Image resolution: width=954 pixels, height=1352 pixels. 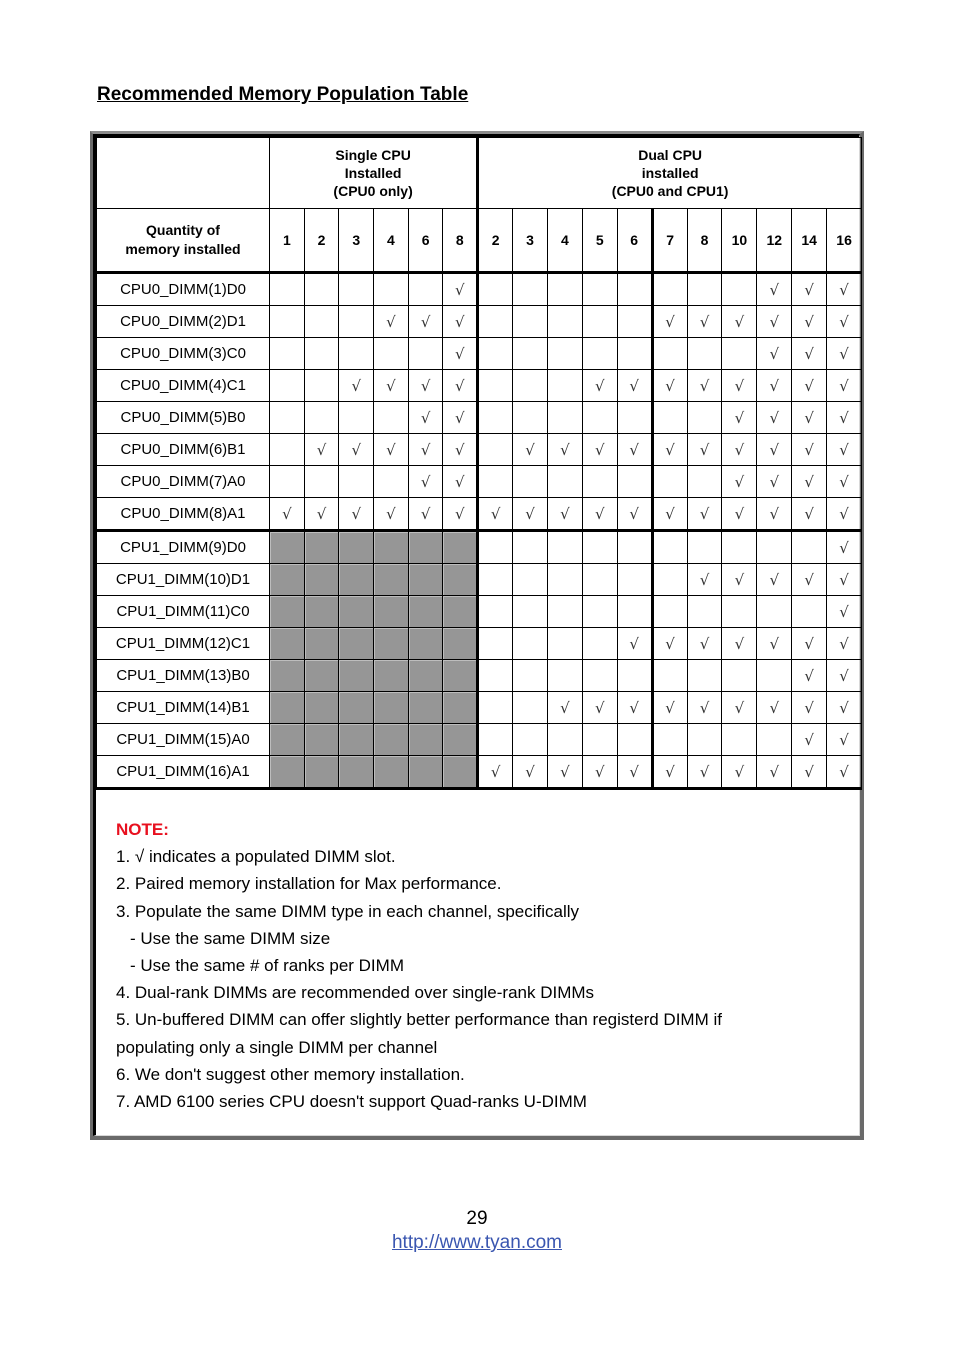 What do you see at coordinates (391, 241) in the screenshot?
I see `single-cpu-qty-header: 4` at bounding box center [391, 241].